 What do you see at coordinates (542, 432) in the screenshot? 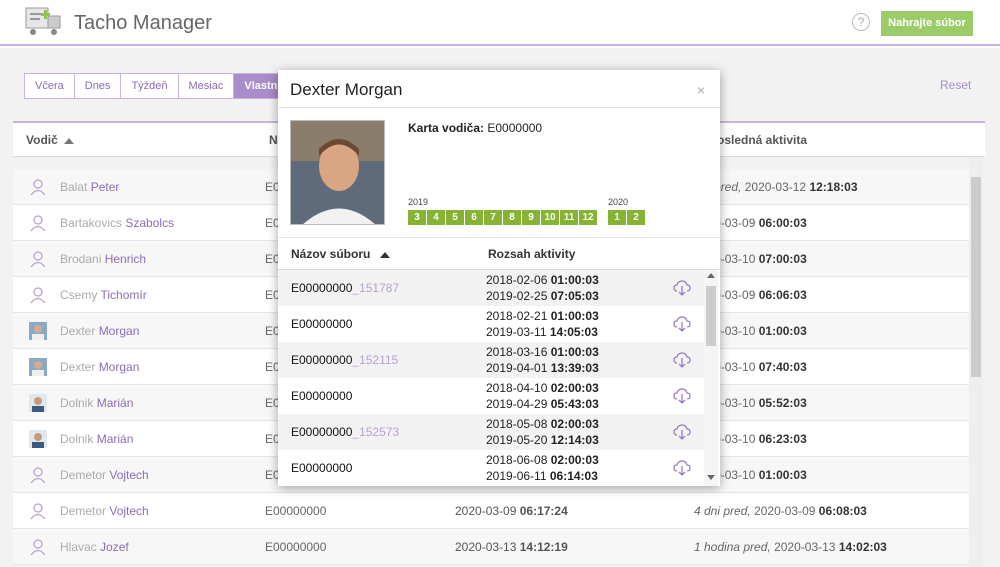
I see `activity-range: 2018-05-08 02:00:03 2019-05-20 12:14:03` at bounding box center [542, 432].